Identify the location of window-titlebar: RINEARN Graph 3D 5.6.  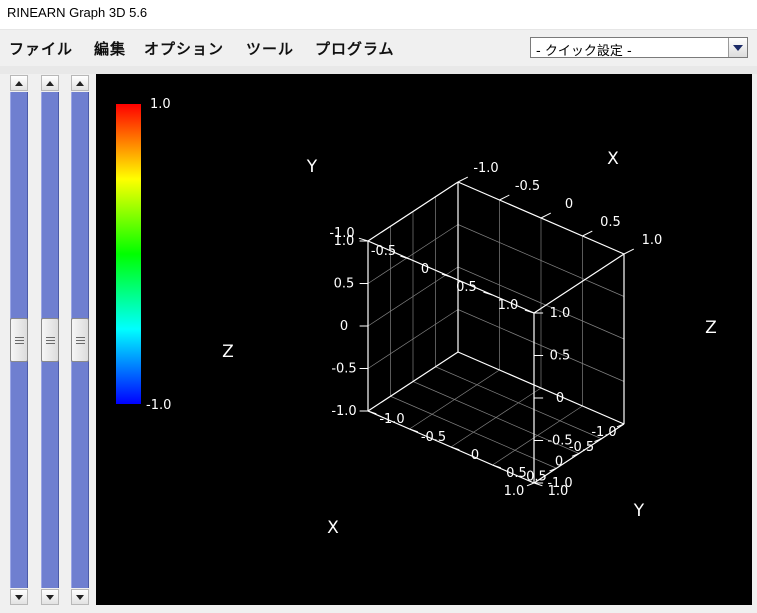
(378, 15).